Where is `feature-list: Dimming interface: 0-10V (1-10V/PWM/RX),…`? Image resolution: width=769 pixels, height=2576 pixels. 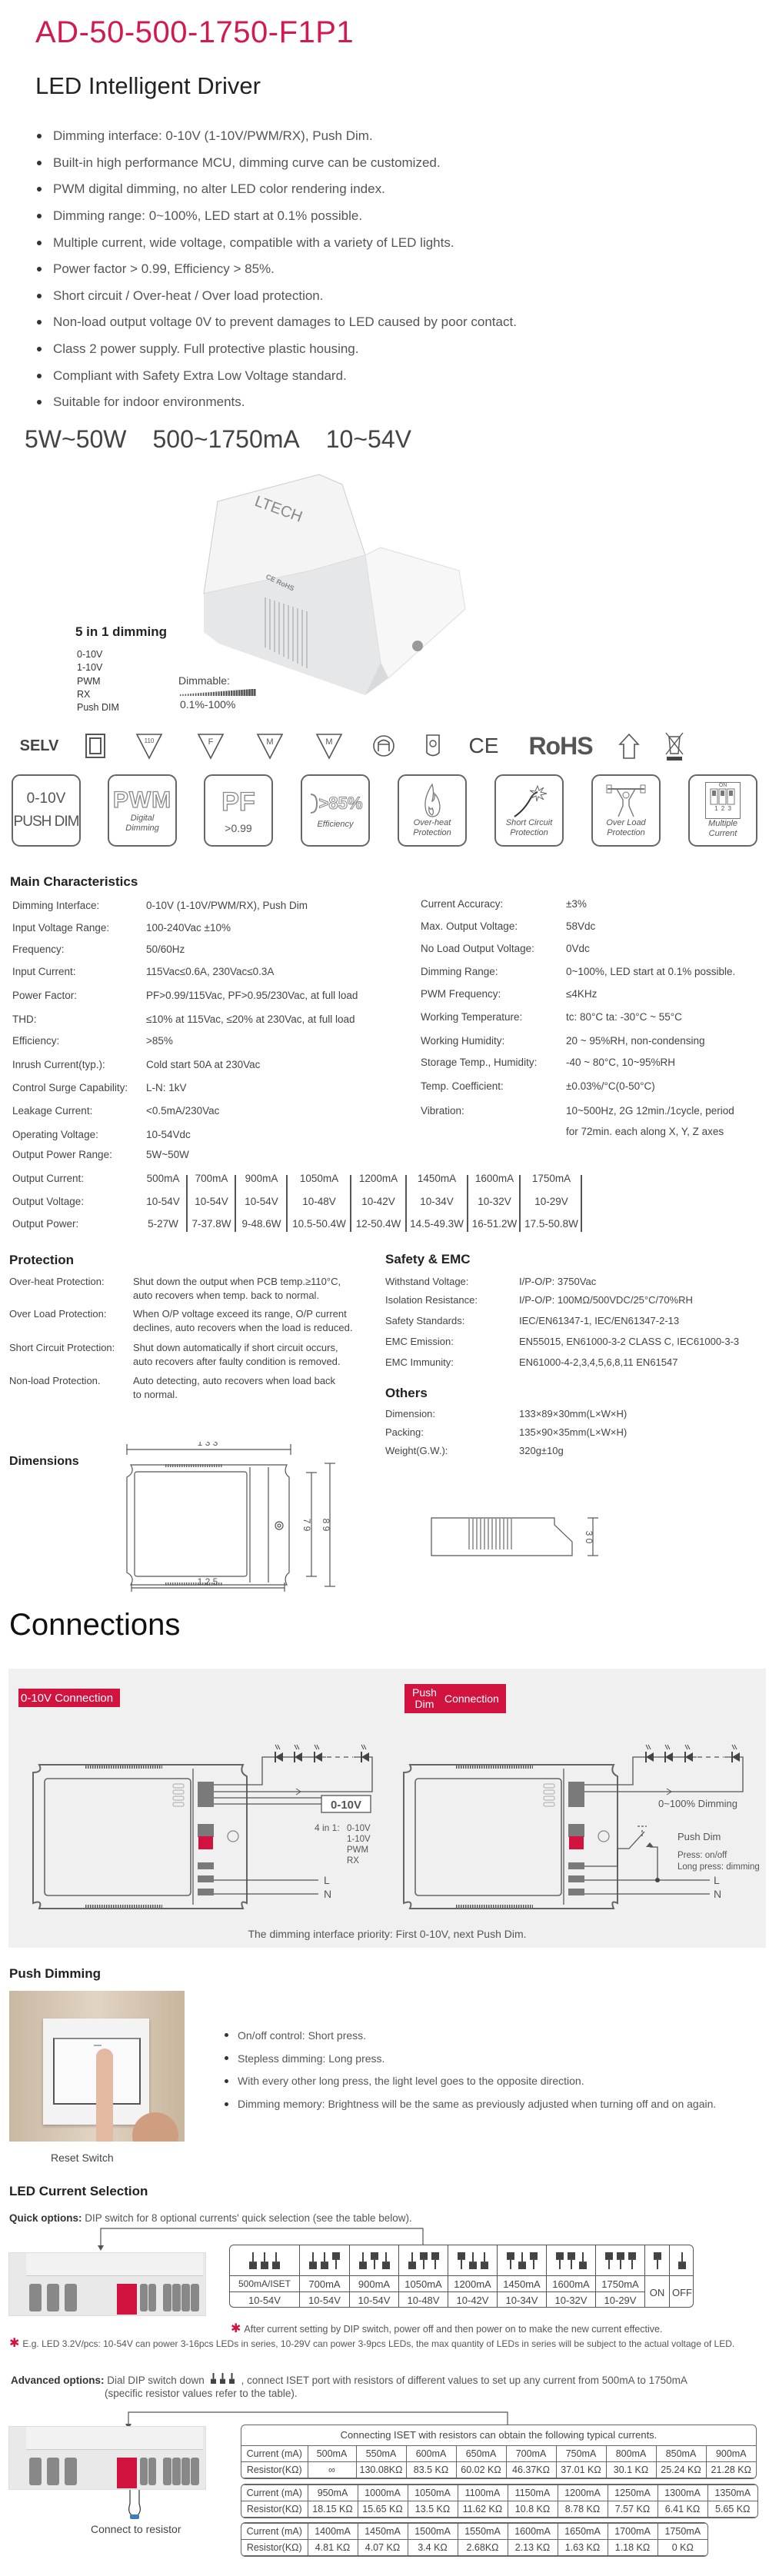 feature-list: Dimming interface: 0-10V (1-10V/PWM/RX),… is located at coordinates (277, 269).